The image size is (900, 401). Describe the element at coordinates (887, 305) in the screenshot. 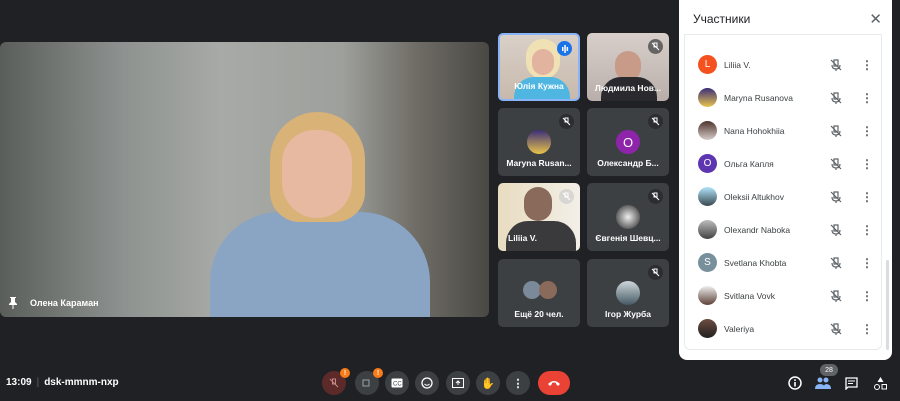

I see `scrollbar` at that location.